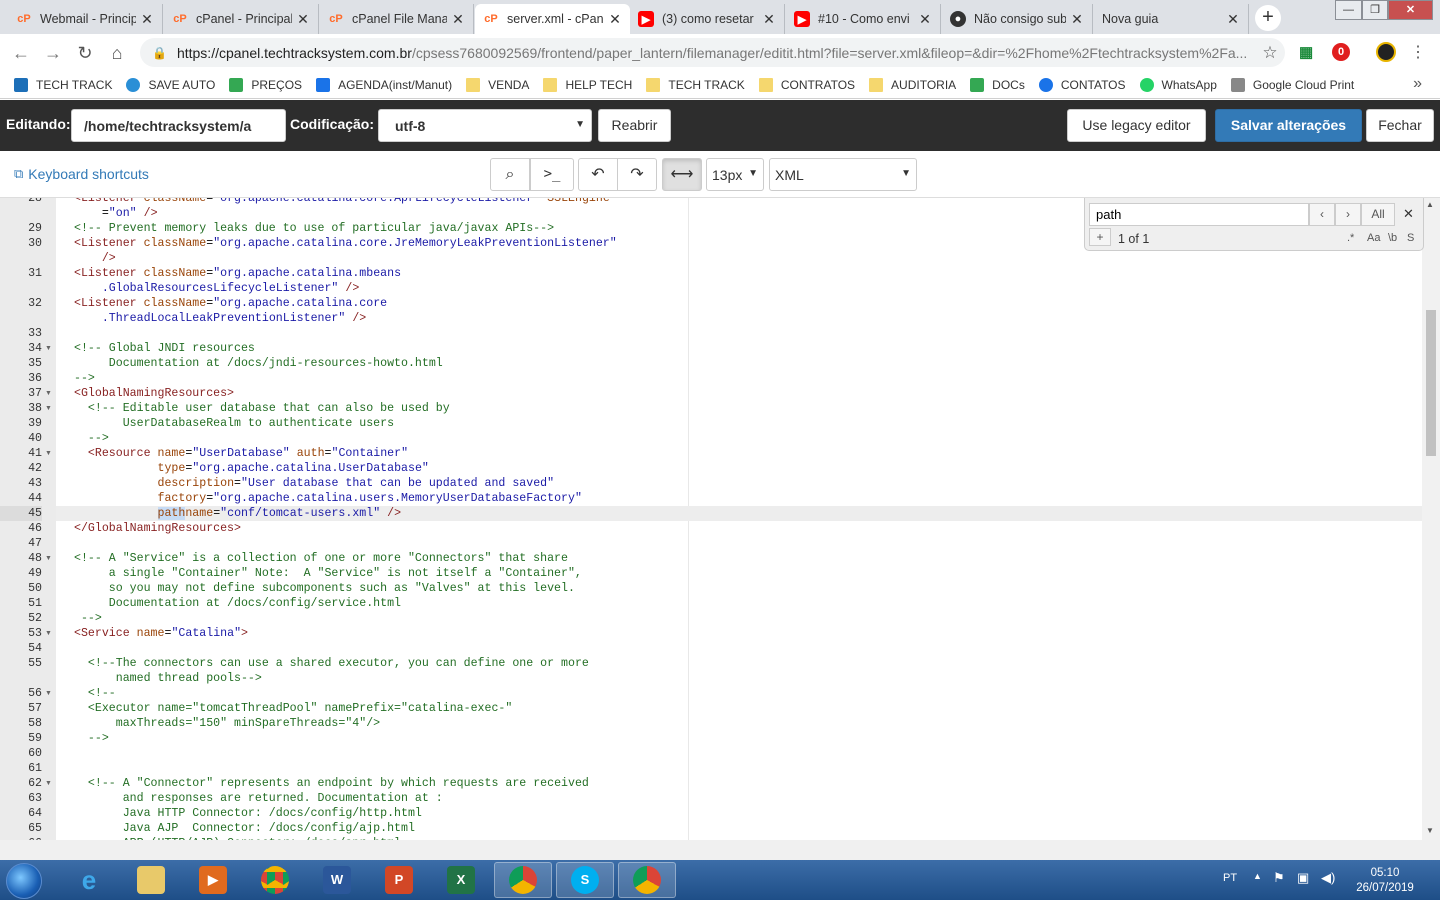  I want to click on tab-7: ● Não consigo sub ✕, so click(1017, 19).